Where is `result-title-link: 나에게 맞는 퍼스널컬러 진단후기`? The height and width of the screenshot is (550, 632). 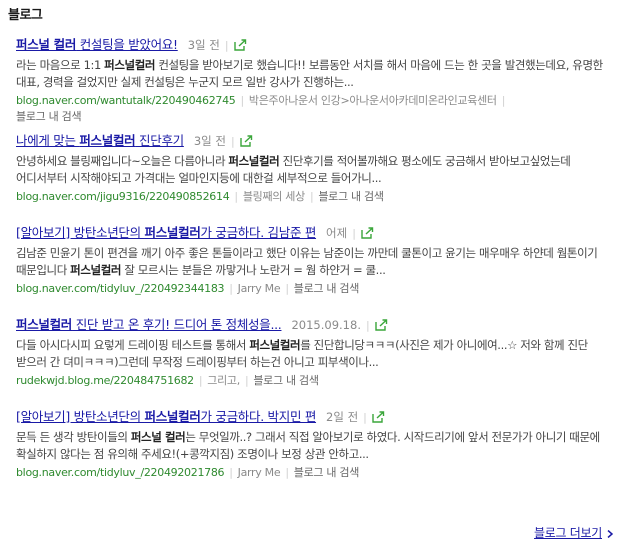 result-title-link: 나에게 맞는 퍼스널컬러 진단후기 is located at coordinates (100, 140).